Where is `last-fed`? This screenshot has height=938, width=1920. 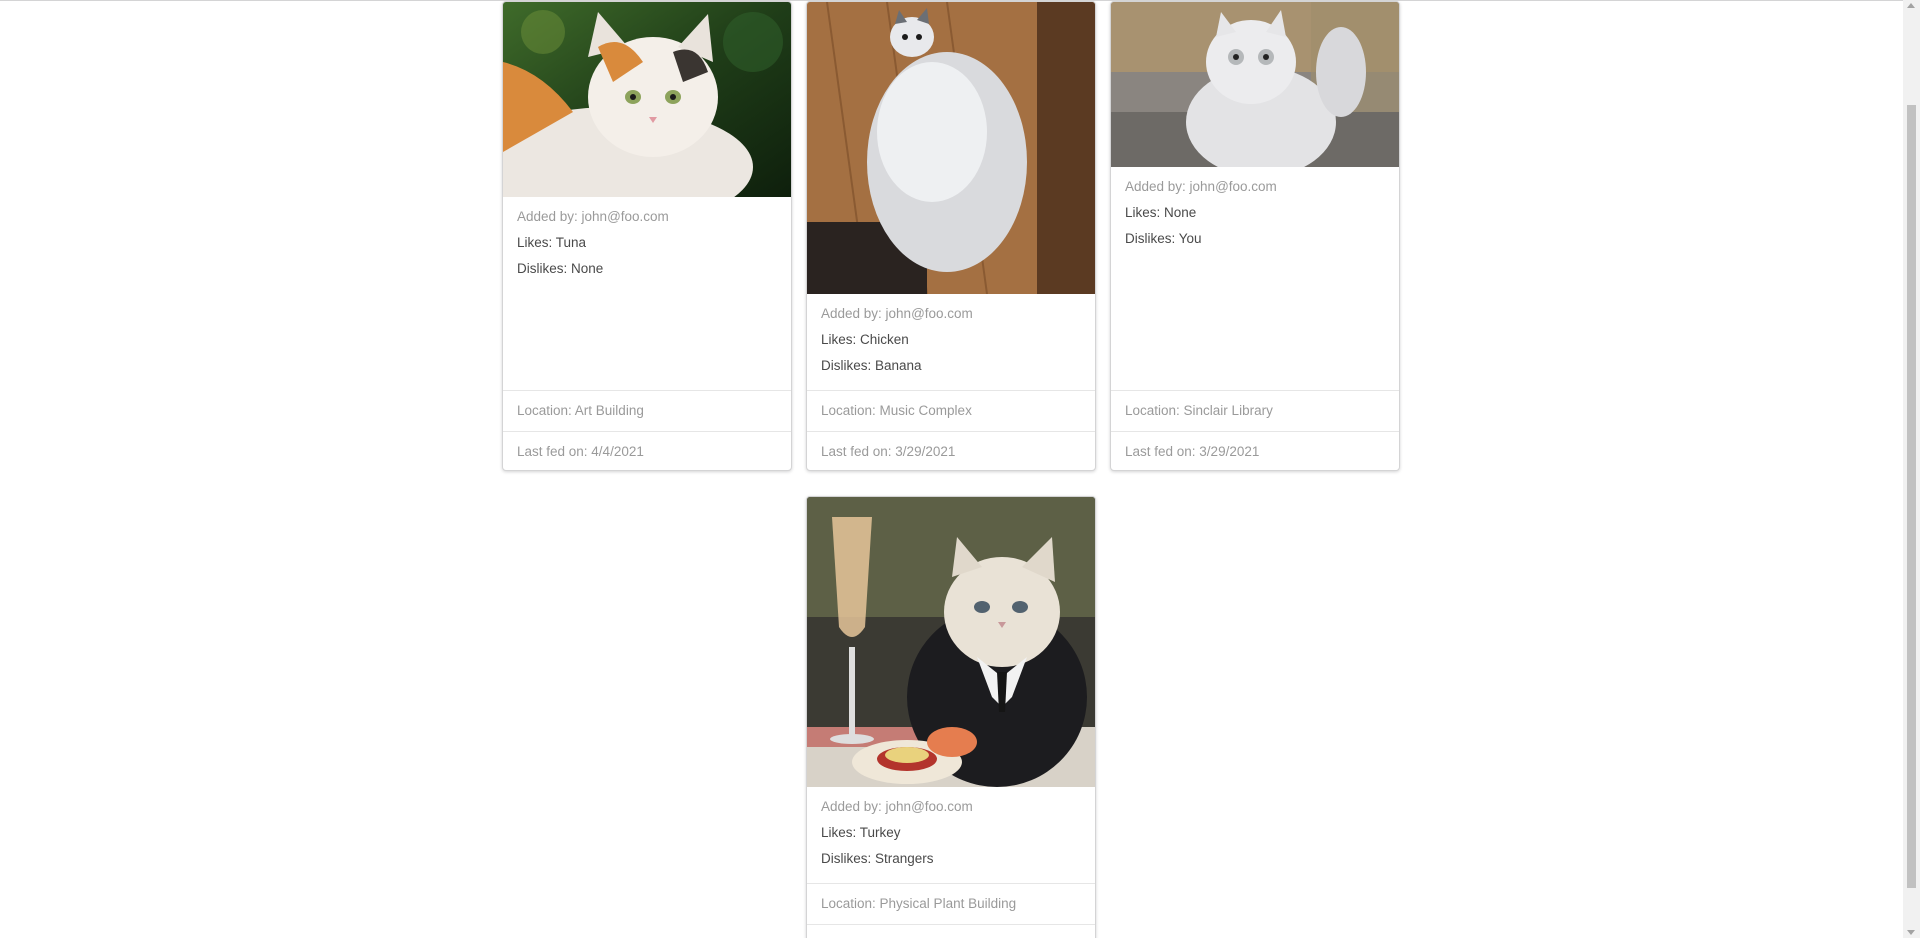 last-fed is located at coordinates (951, 931).